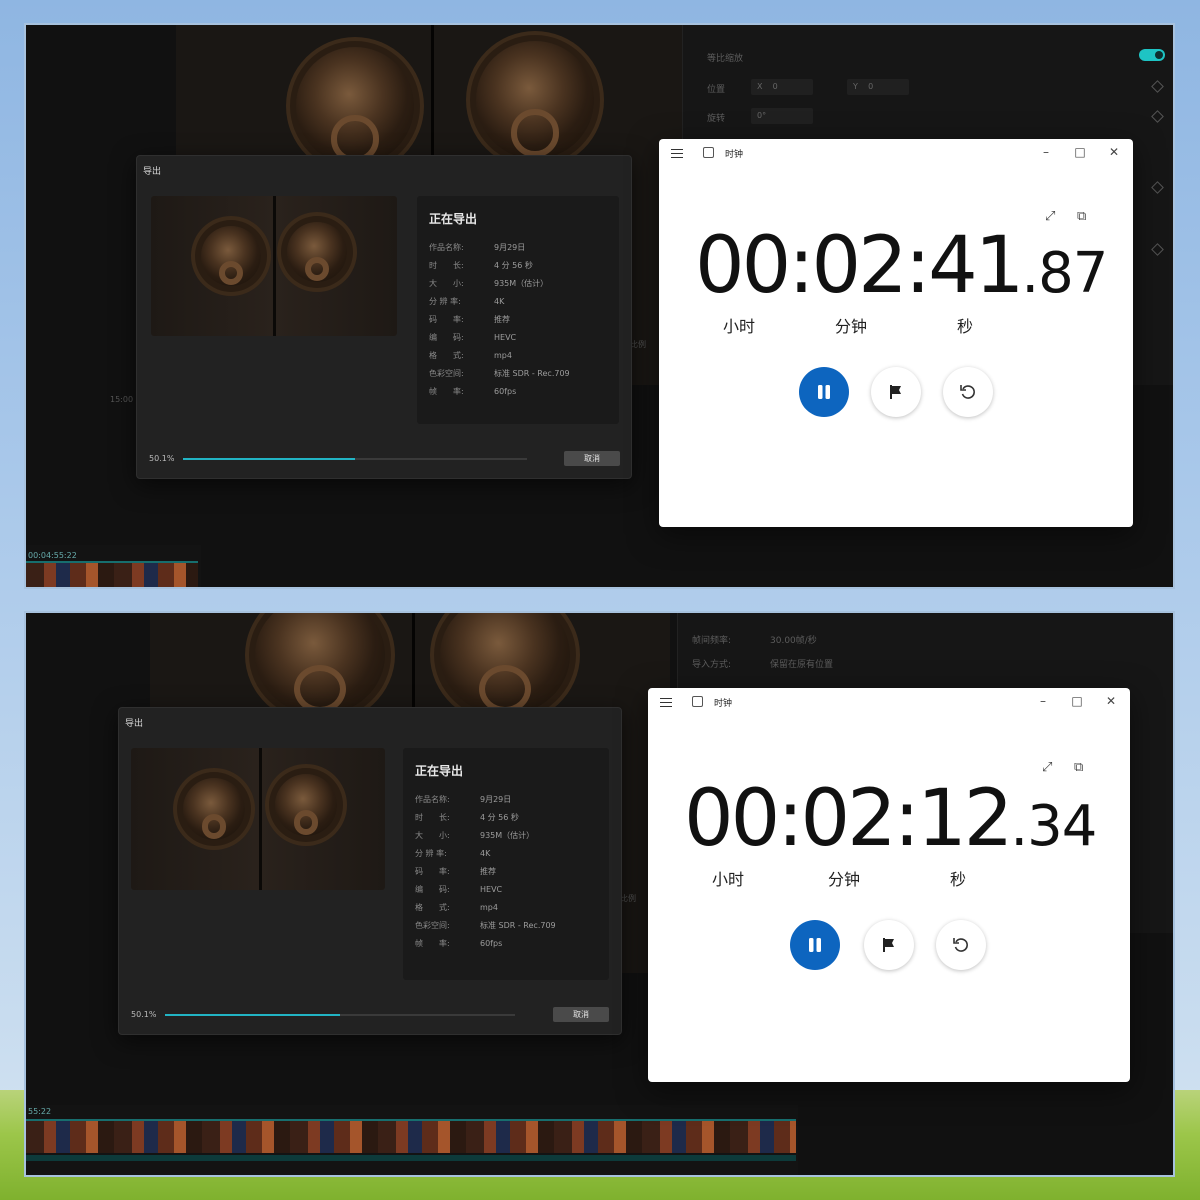 The height and width of the screenshot is (1200, 1200). Describe the element at coordinates (505, 664) in the screenshot. I see `door-knocker-right` at that location.